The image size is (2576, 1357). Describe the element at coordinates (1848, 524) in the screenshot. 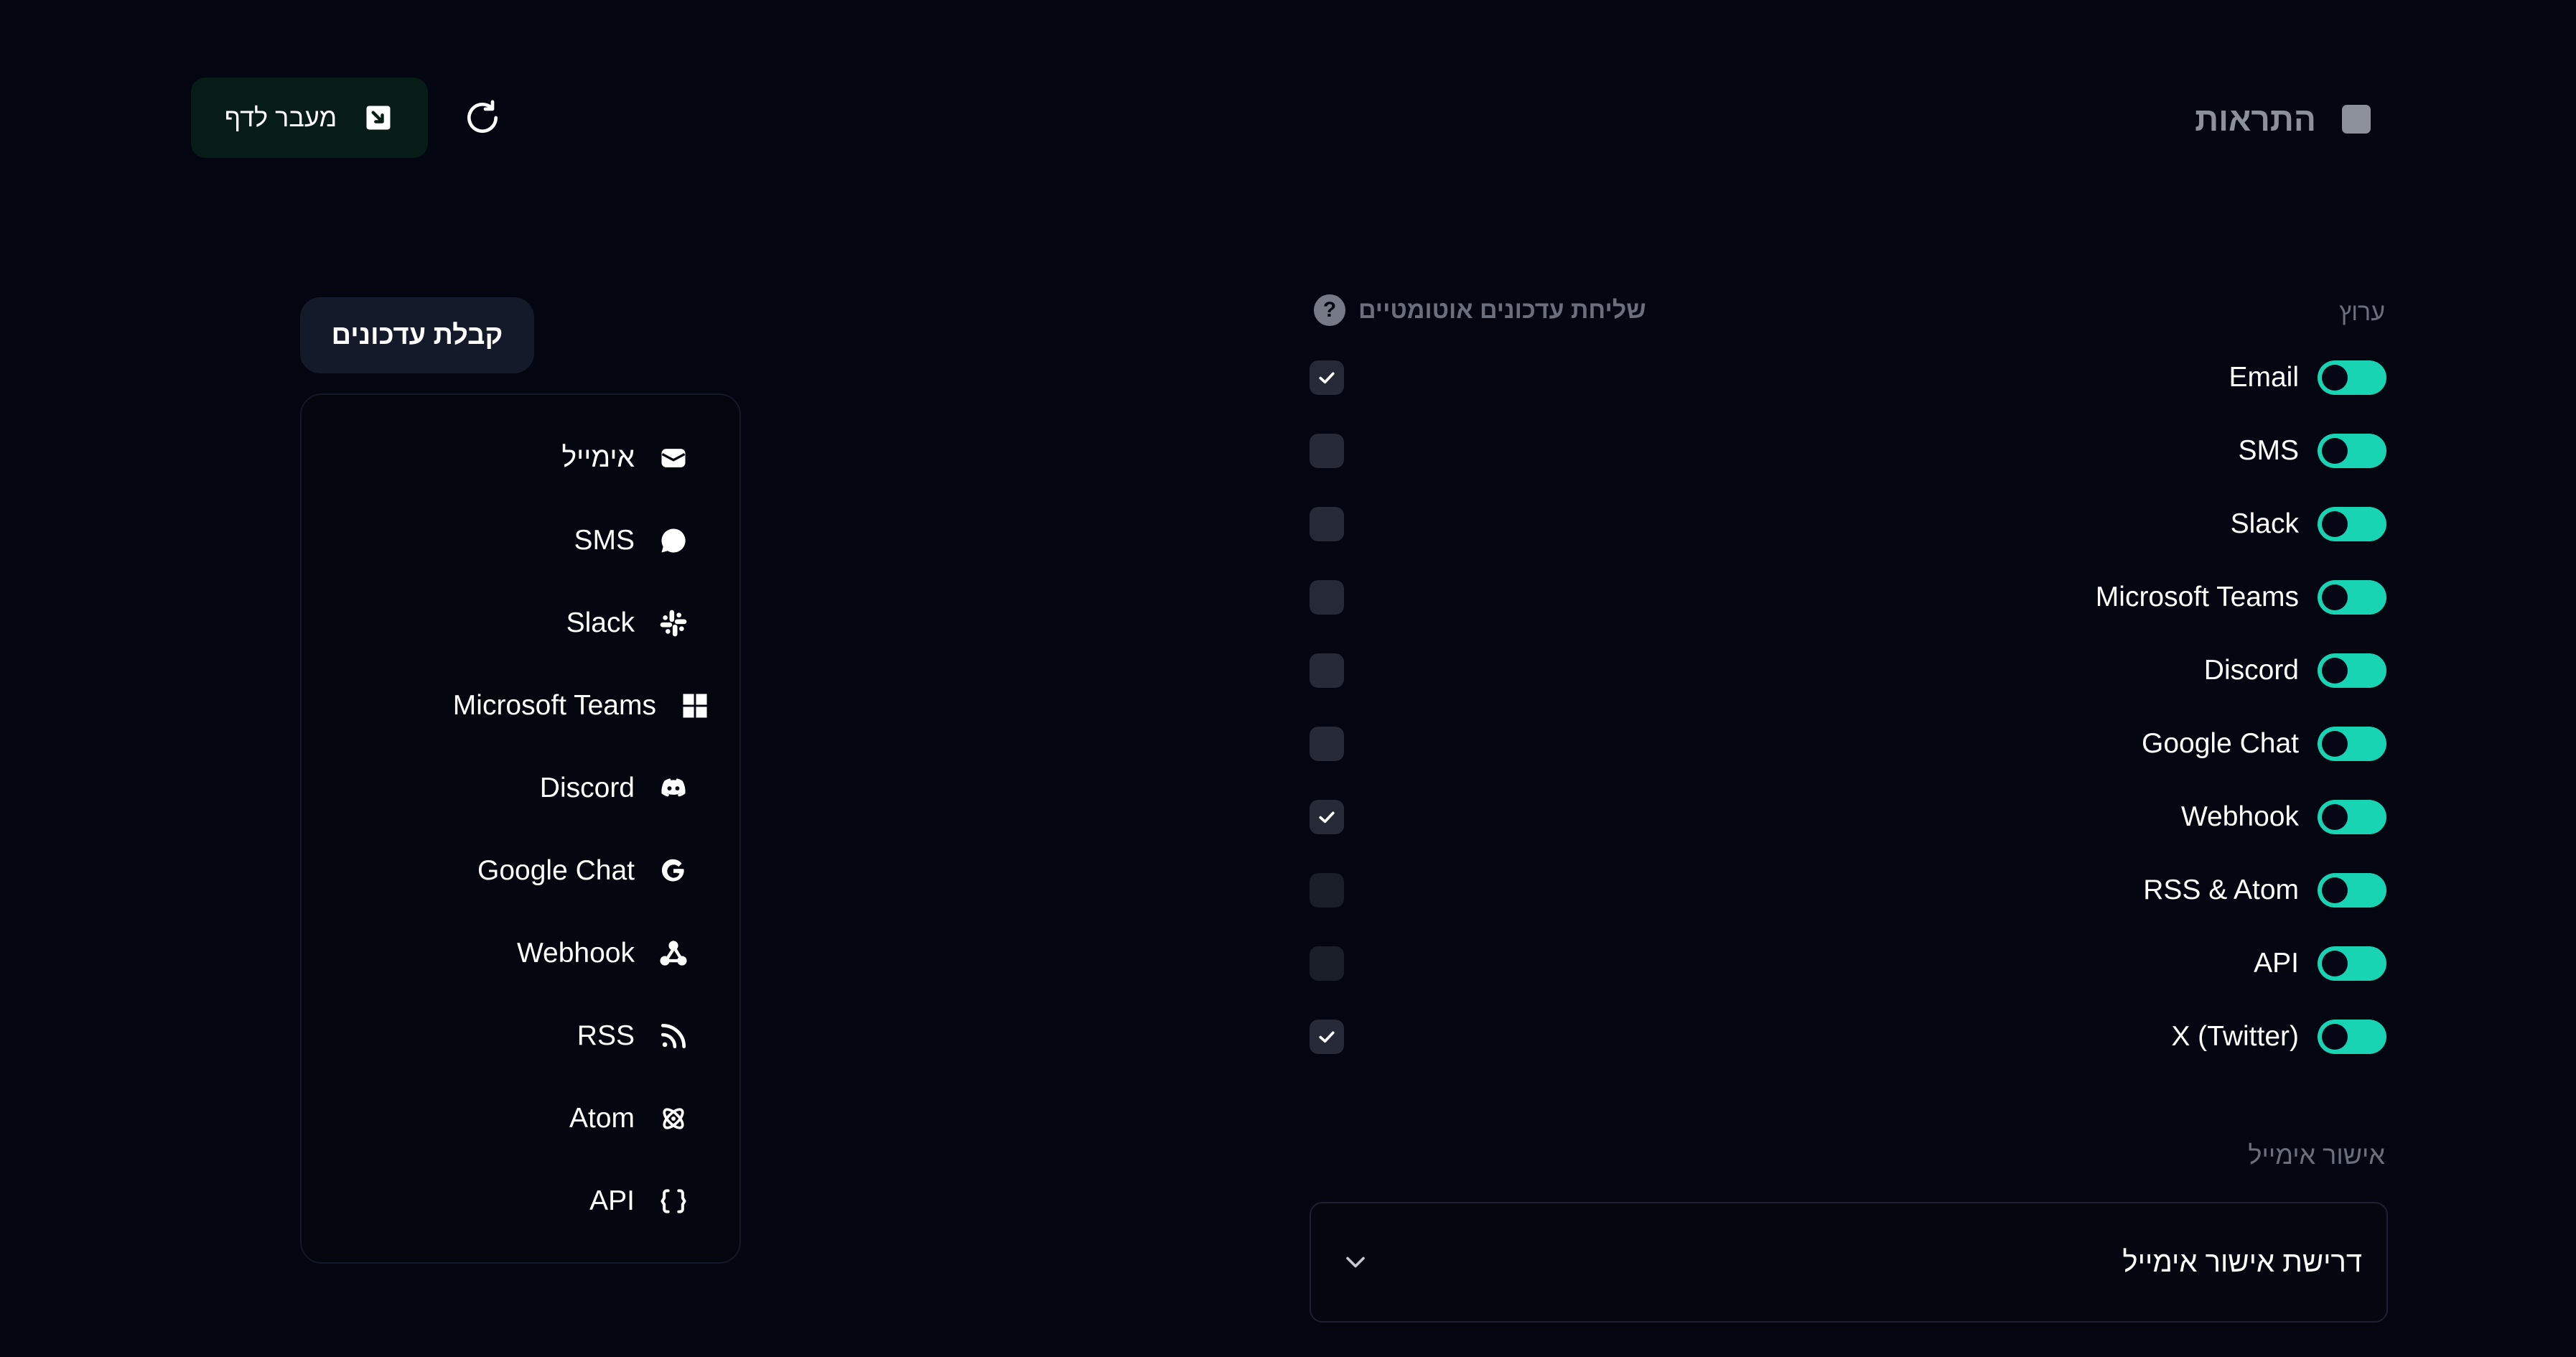

I see `channel-row: Slack` at that location.